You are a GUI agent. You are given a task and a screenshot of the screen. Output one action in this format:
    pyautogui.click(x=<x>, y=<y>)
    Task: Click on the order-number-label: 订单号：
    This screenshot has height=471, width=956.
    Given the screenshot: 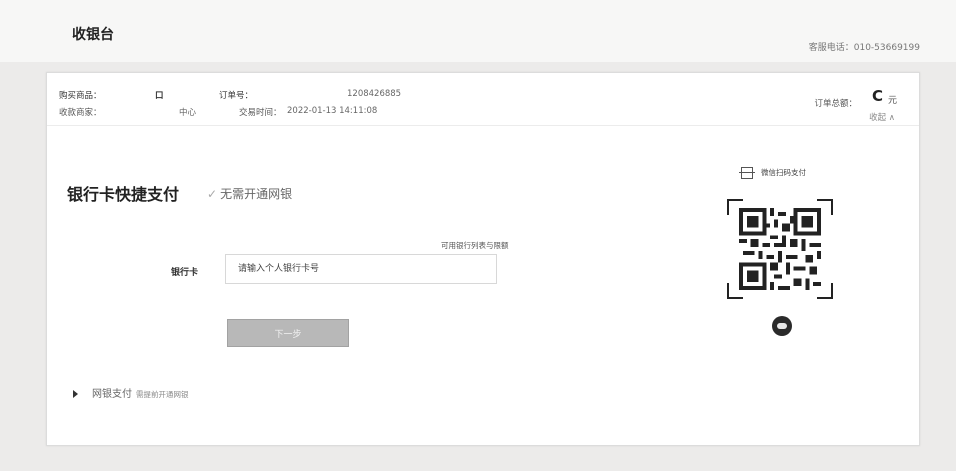 What is the action you would take?
    pyautogui.click(x=236, y=96)
    